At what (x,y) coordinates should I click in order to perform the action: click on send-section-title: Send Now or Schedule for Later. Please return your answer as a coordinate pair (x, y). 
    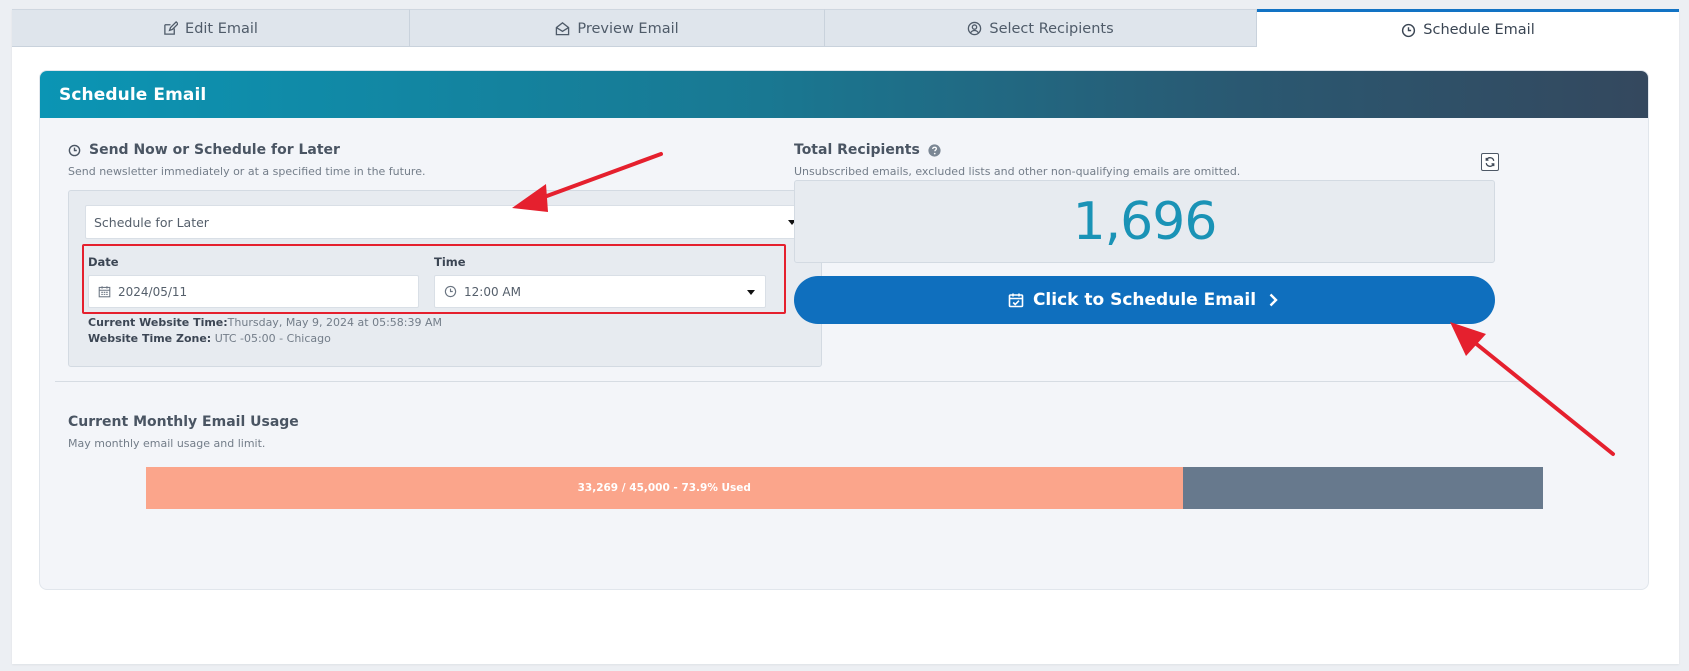
    Looking at the image, I should click on (204, 150).